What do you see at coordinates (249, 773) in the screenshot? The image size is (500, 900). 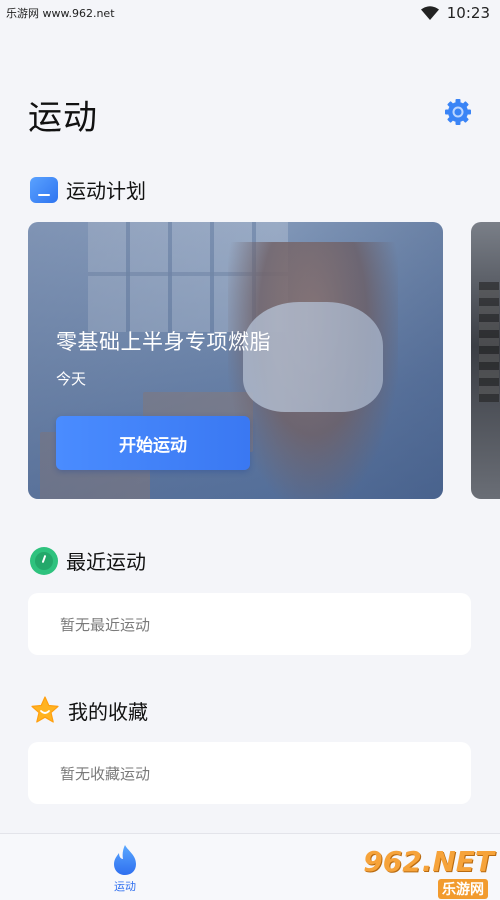 I see `favorites-empty-panel: 暂无收藏运动` at bounding box center [249, 773].